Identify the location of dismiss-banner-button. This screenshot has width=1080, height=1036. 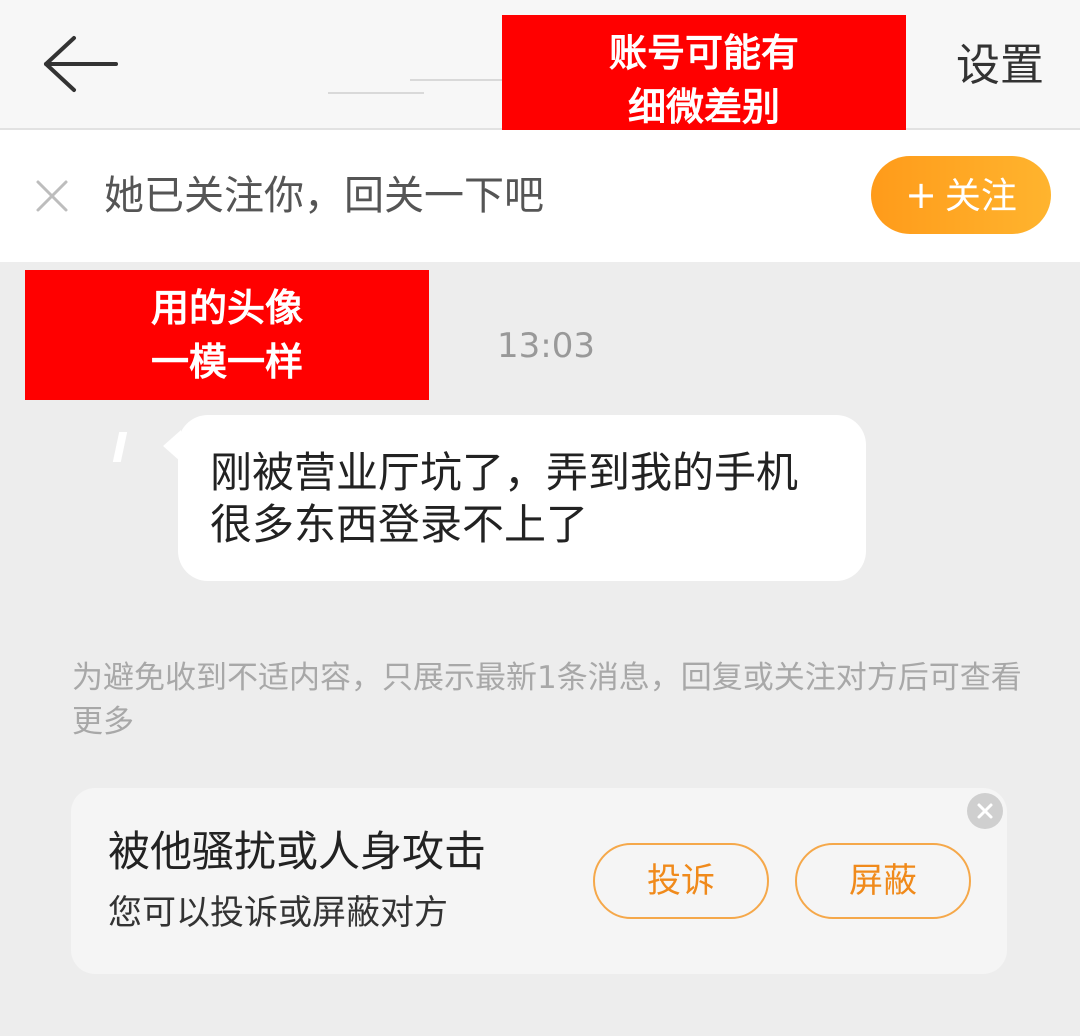
(52, 196).